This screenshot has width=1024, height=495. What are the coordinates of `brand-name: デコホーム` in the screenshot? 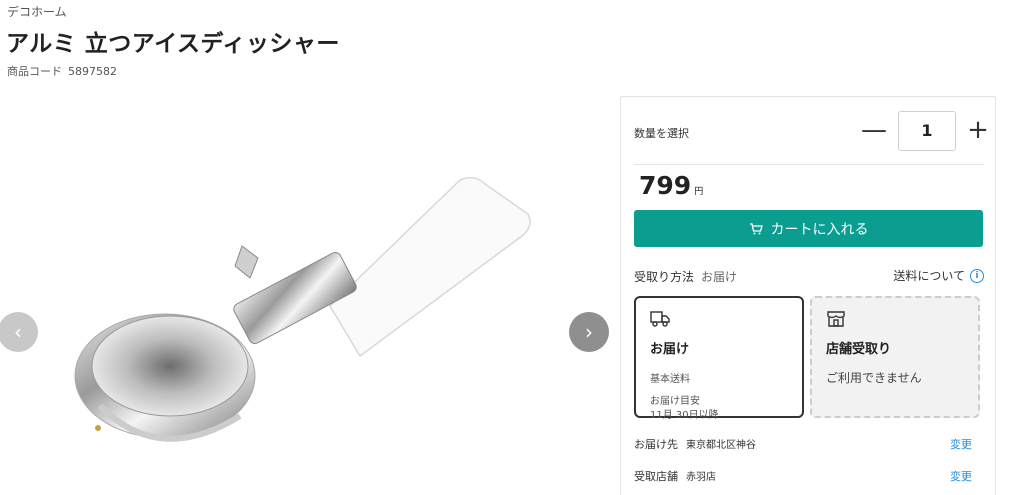 It's located at (37, 11).